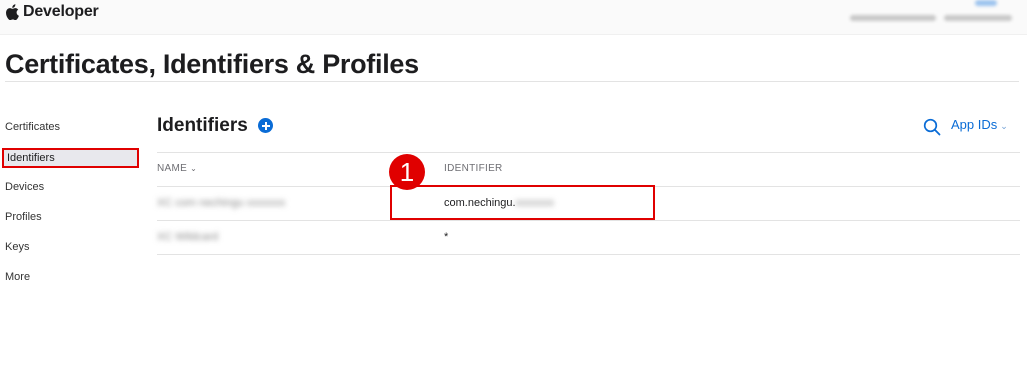 The height and width of the screenshot is (392, 1027). I want to click on column-header-name: NAME ⌄, so click(177, 168).